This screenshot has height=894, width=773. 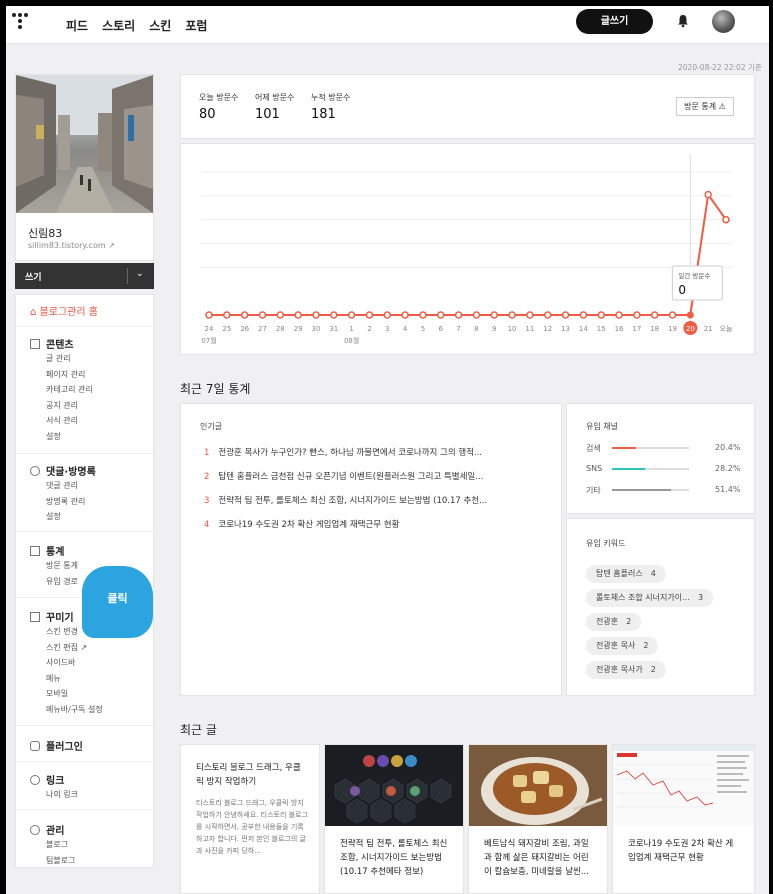 What do you see at coordinates (69, 375) in the screenshot?
I see `menu-item-page-manage: 페이지 관리` at bounding box center [69, 375].